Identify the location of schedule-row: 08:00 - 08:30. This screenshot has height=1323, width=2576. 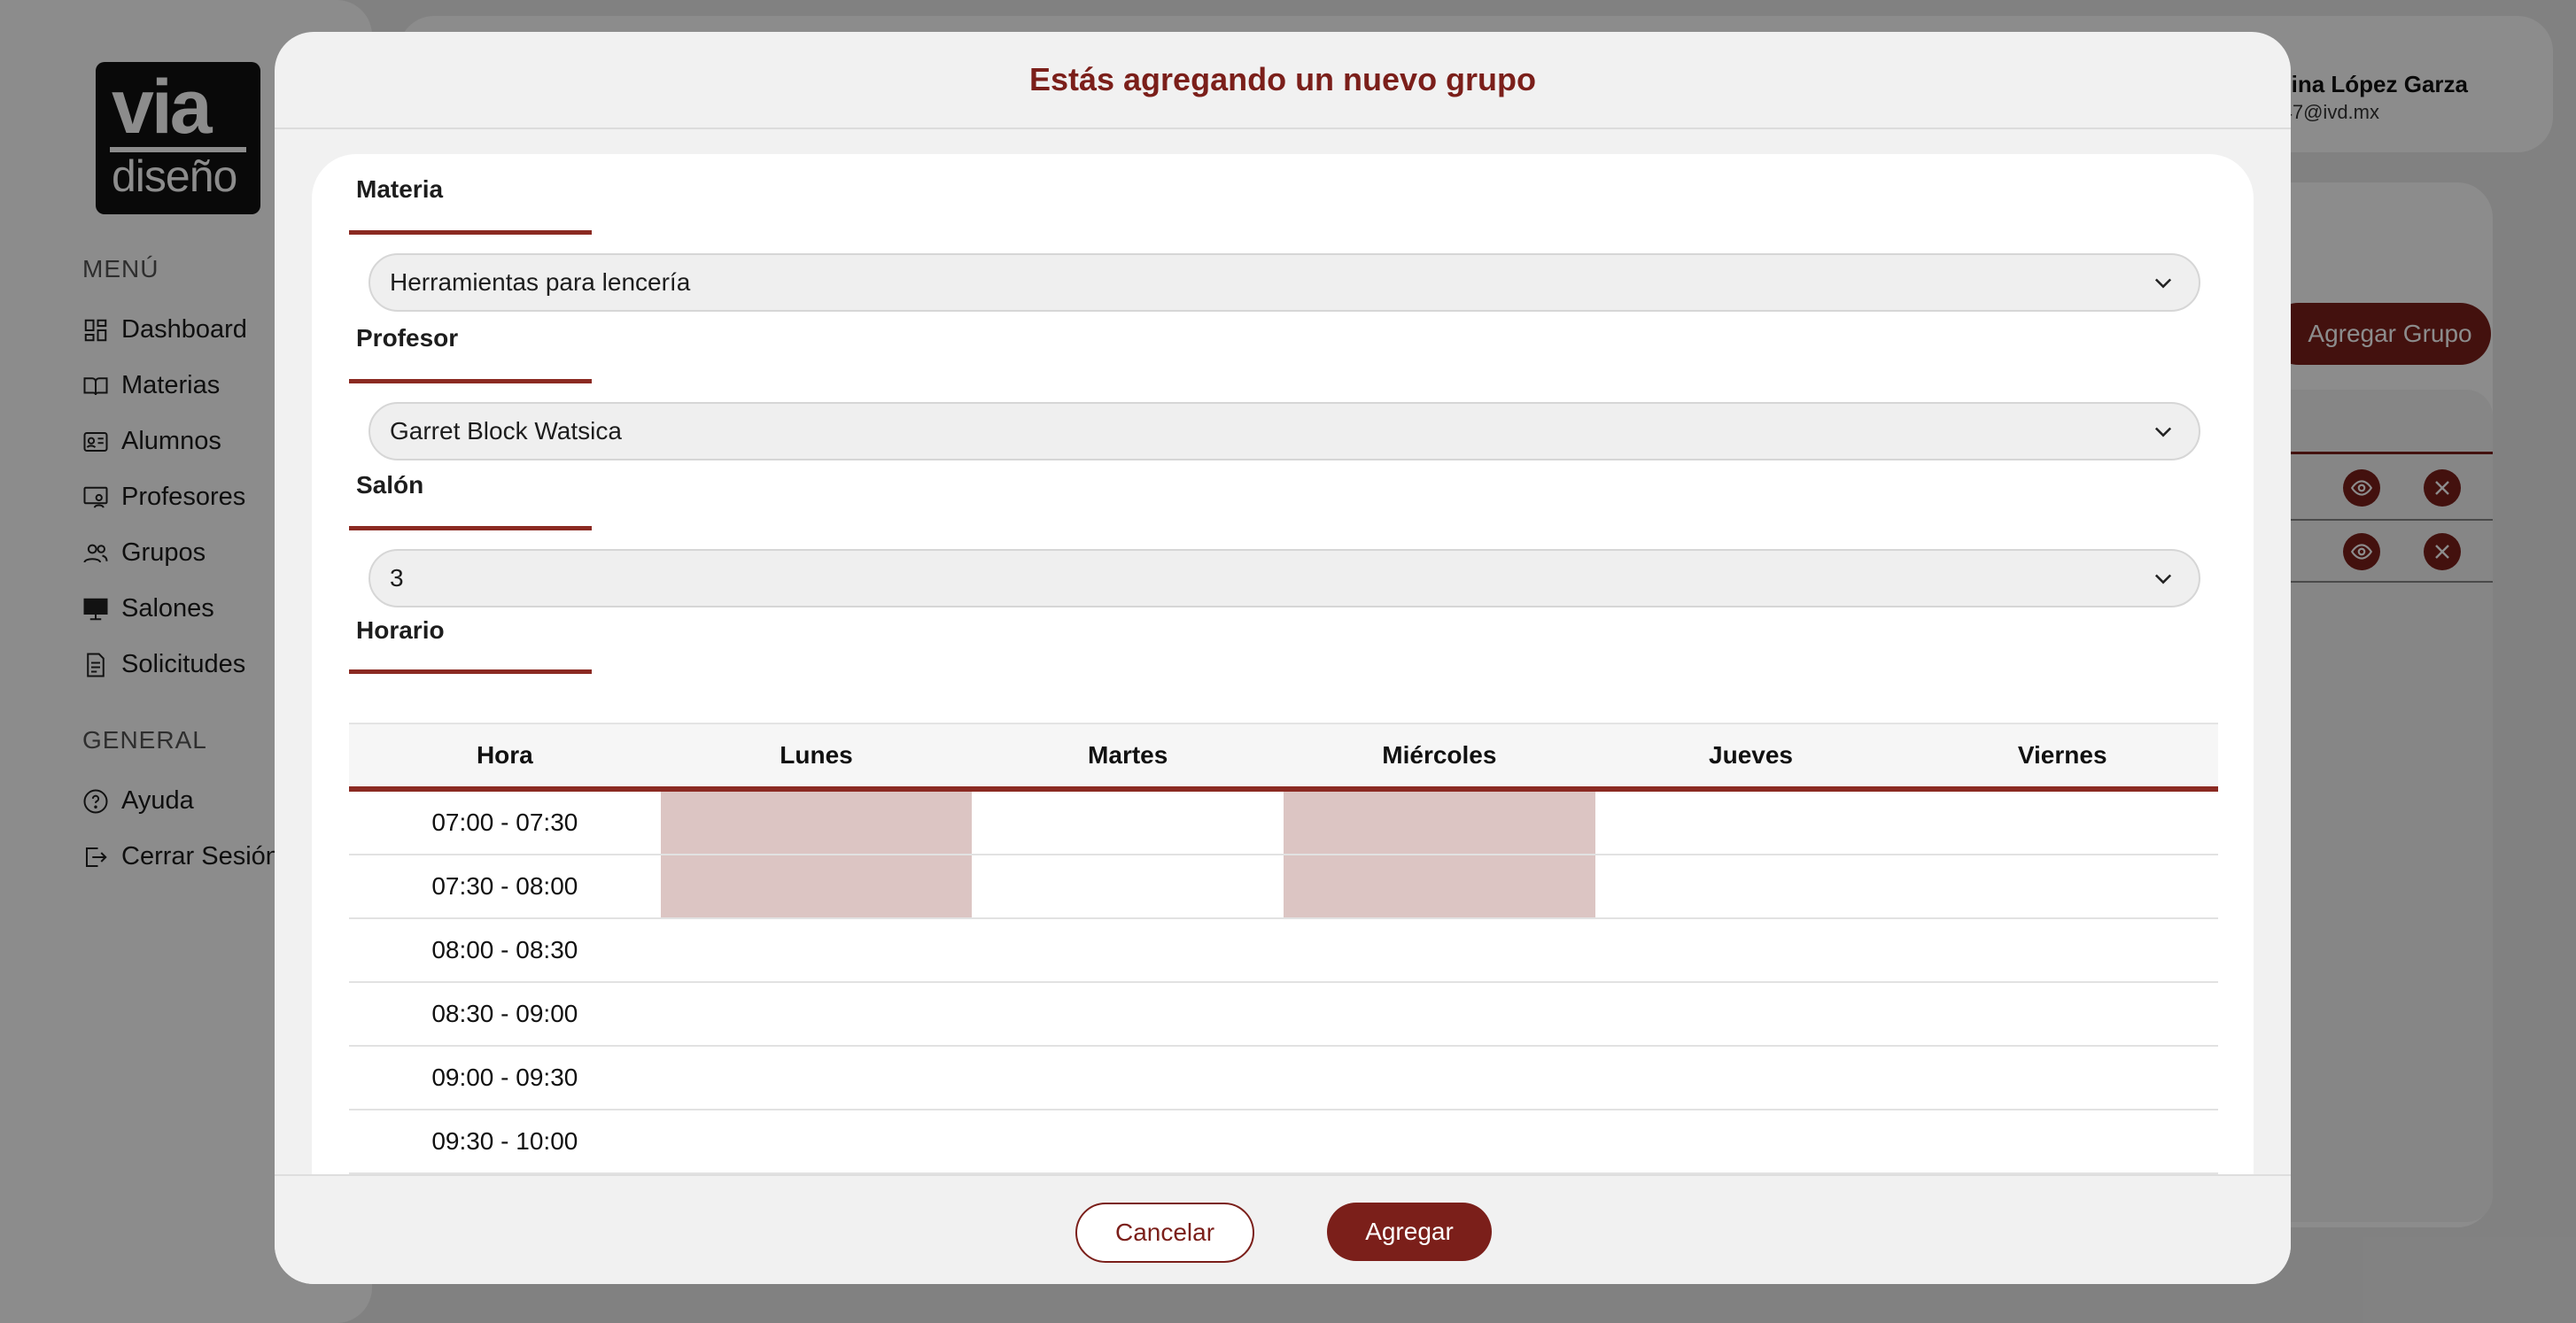
(1283, 951).